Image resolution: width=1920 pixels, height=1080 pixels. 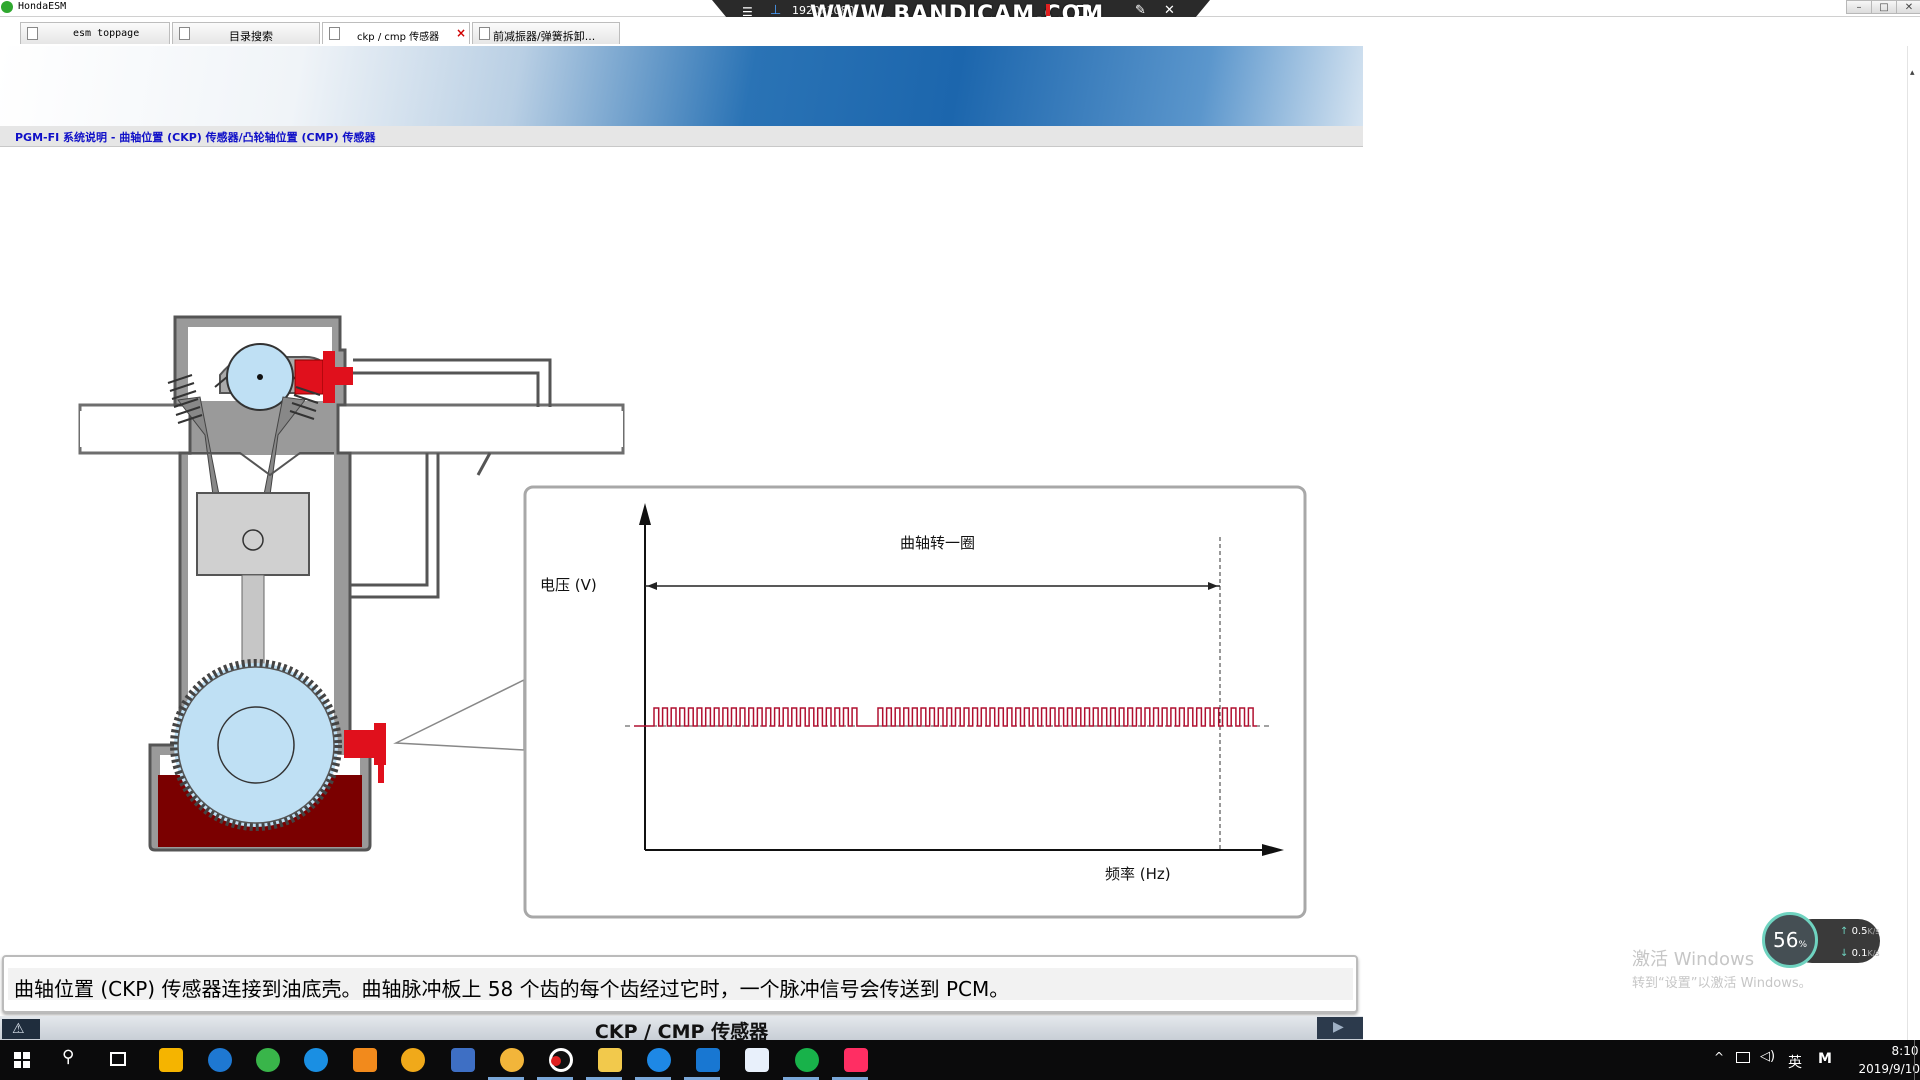 I want to click on task-view-icon, so click(x=118, y=1059).